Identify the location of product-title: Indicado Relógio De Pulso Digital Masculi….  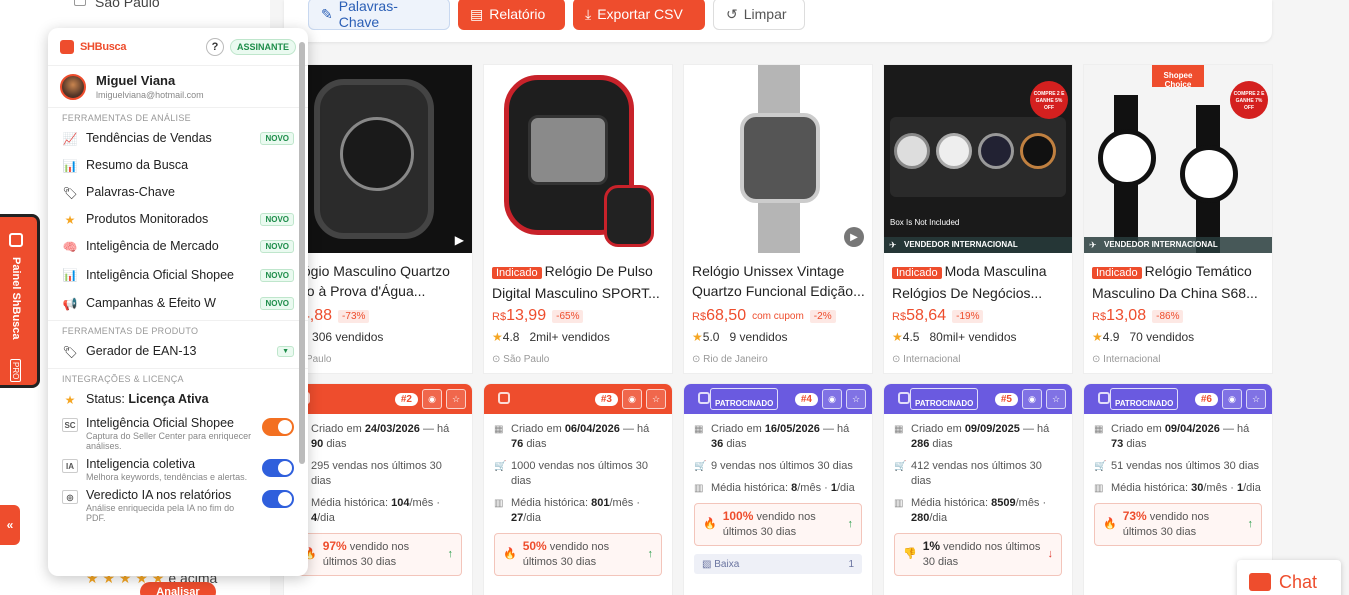
(580, 281).